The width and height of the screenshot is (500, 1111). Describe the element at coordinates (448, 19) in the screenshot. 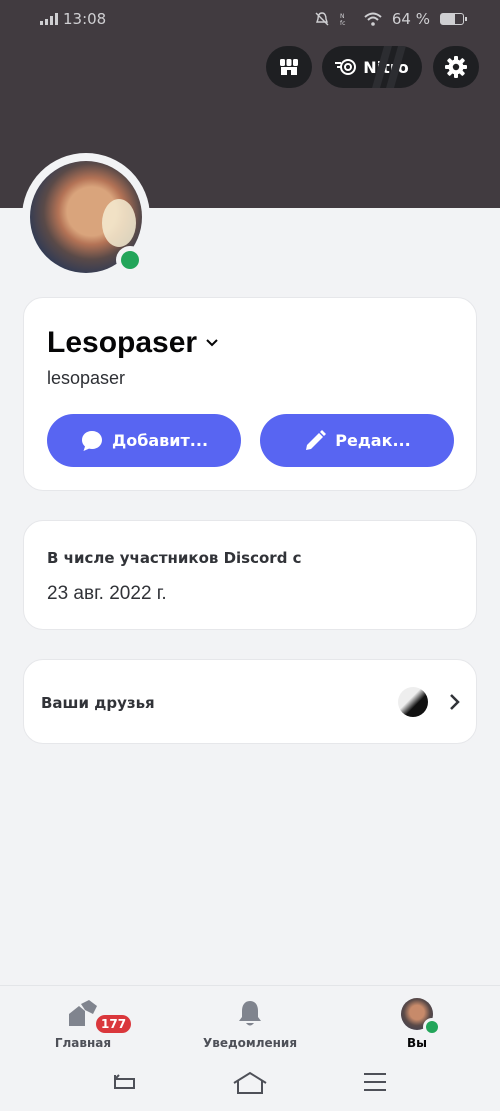

I see `battery-fill` at that location.